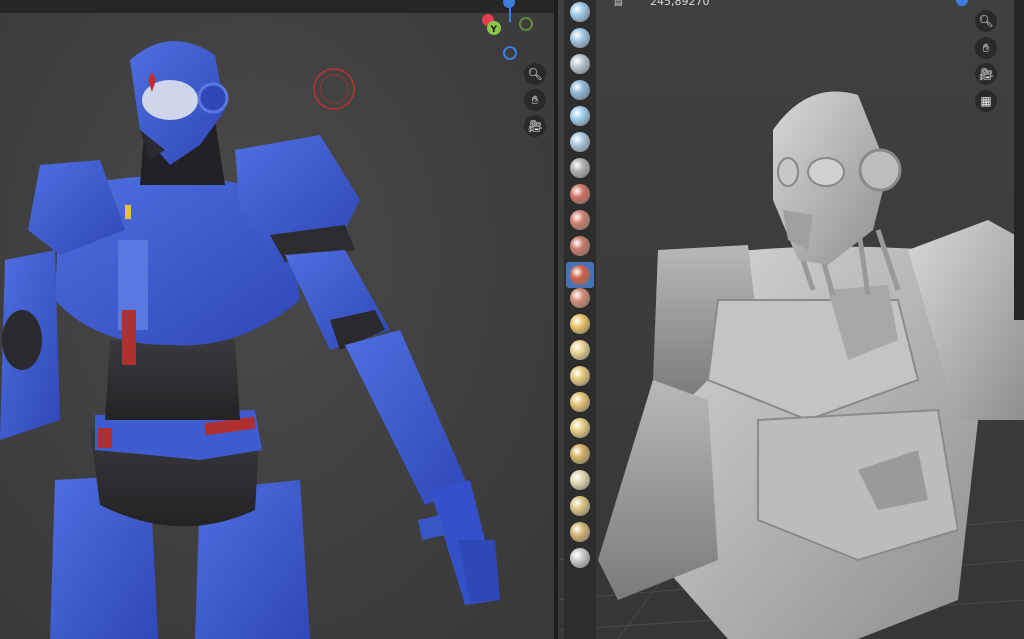  Describe the element at coordinates (334, 89) in the screenshot. I see `brush-cursor-circle` at that location.